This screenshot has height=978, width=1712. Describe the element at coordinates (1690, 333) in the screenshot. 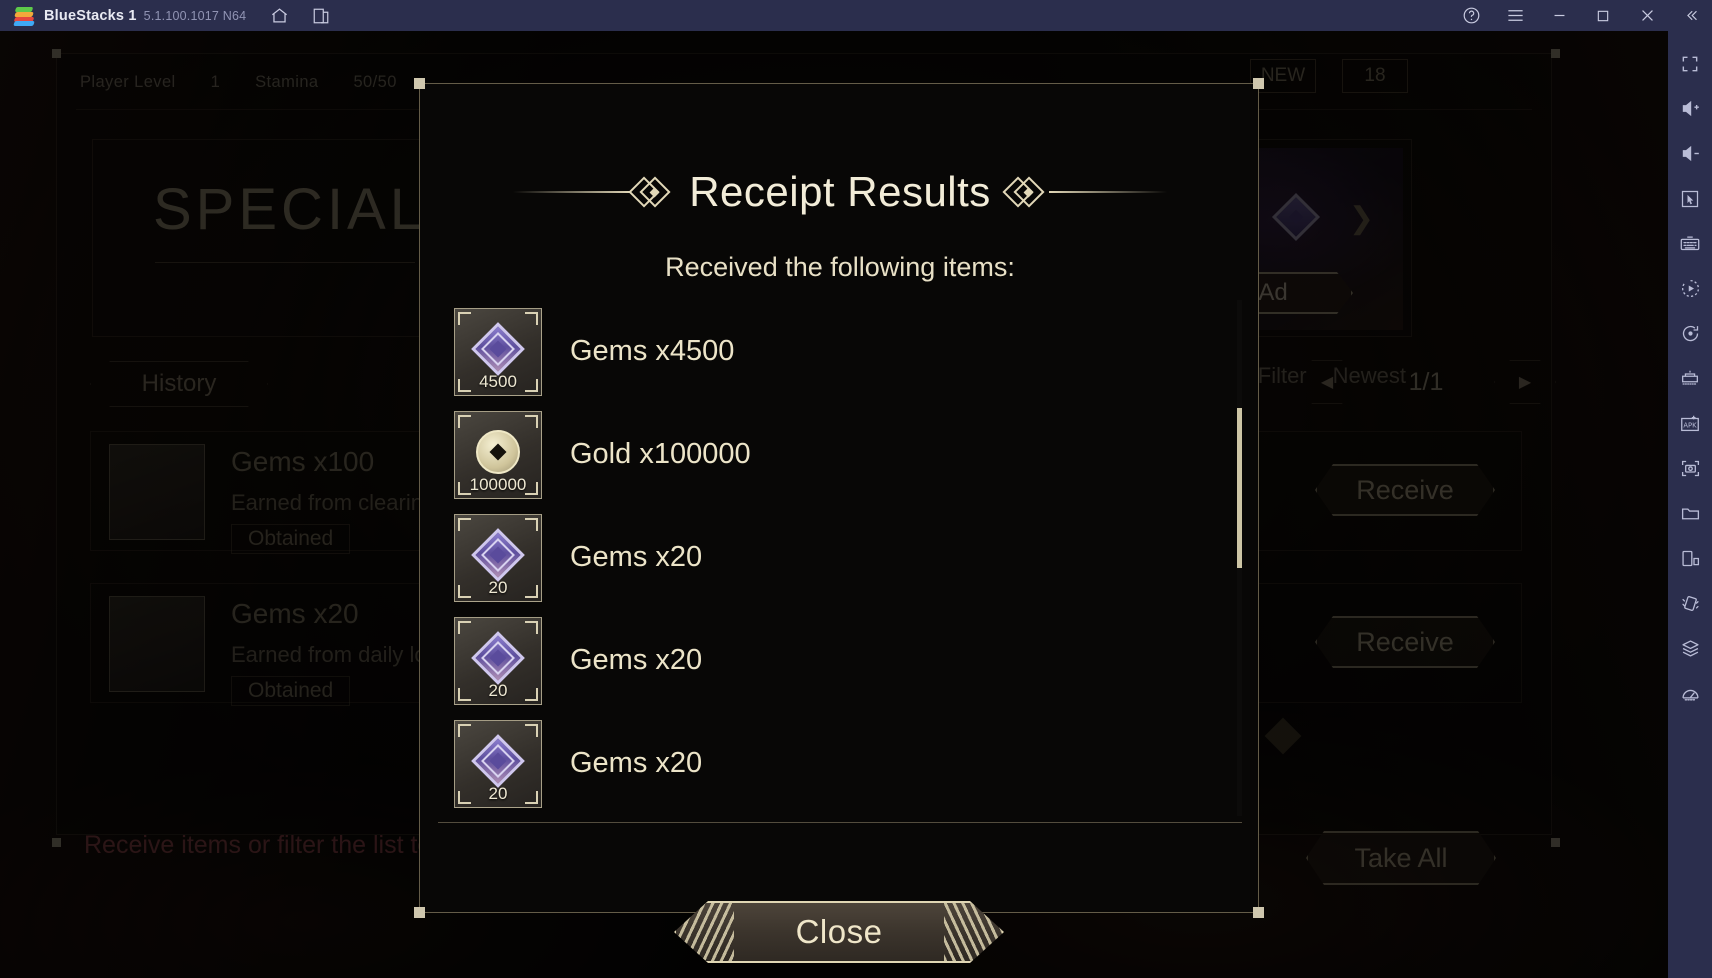

I see `rotate-icon` at that location.